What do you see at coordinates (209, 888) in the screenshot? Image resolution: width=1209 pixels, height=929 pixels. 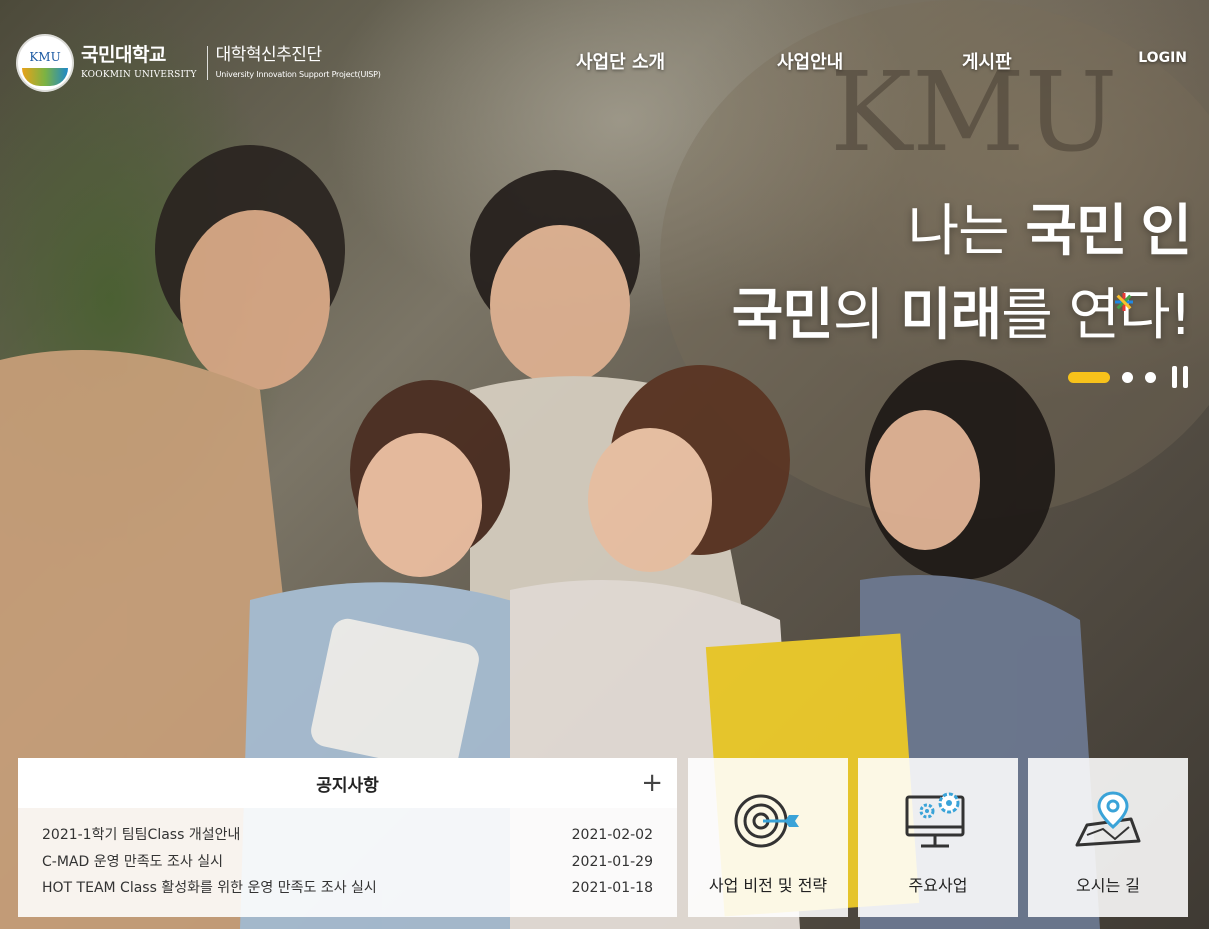 I see `notice-item-title: HOT TEAM Class 활성화를 위한 운영 만족도 조사 실시` at bounding box center [209, 888].